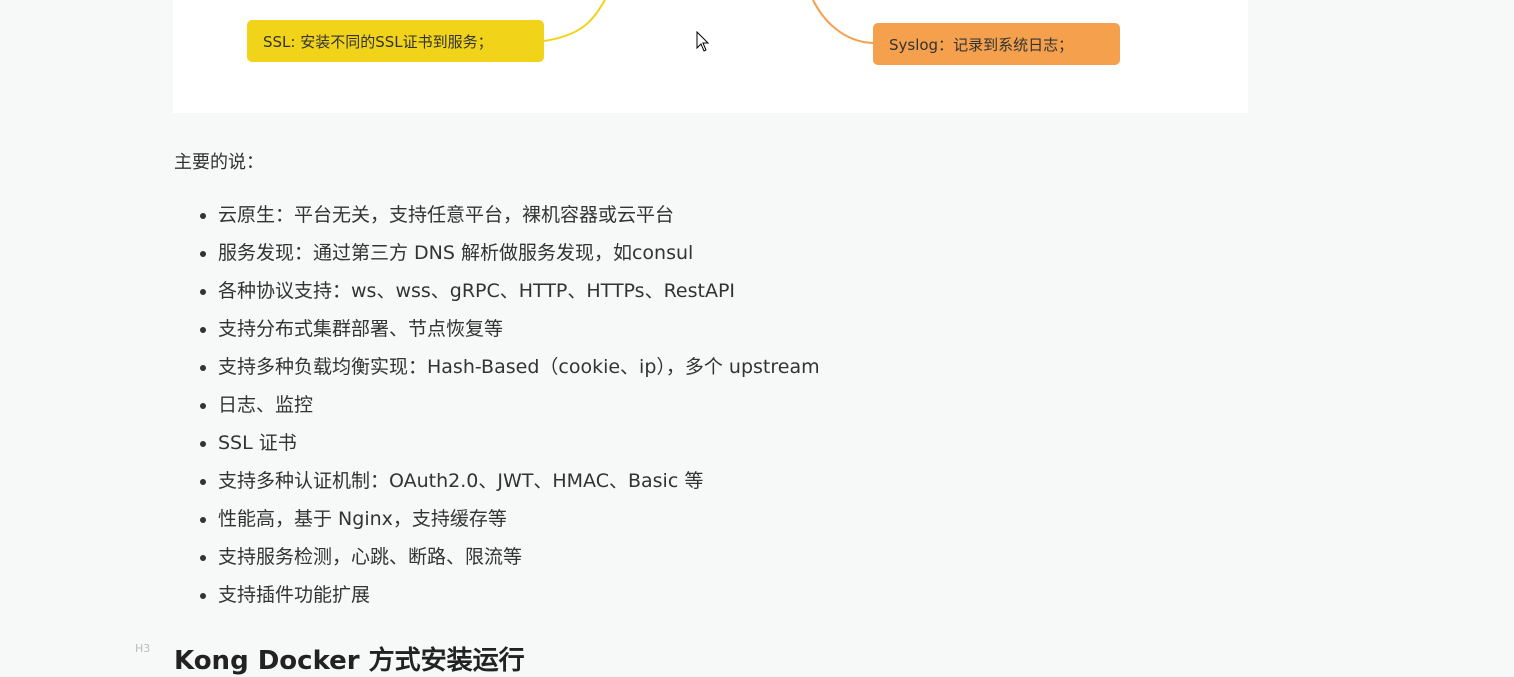  Describe the element at coordinates (519, 595) in the screenshot. I see `list-item: 支持插件功能扩展` at that location.